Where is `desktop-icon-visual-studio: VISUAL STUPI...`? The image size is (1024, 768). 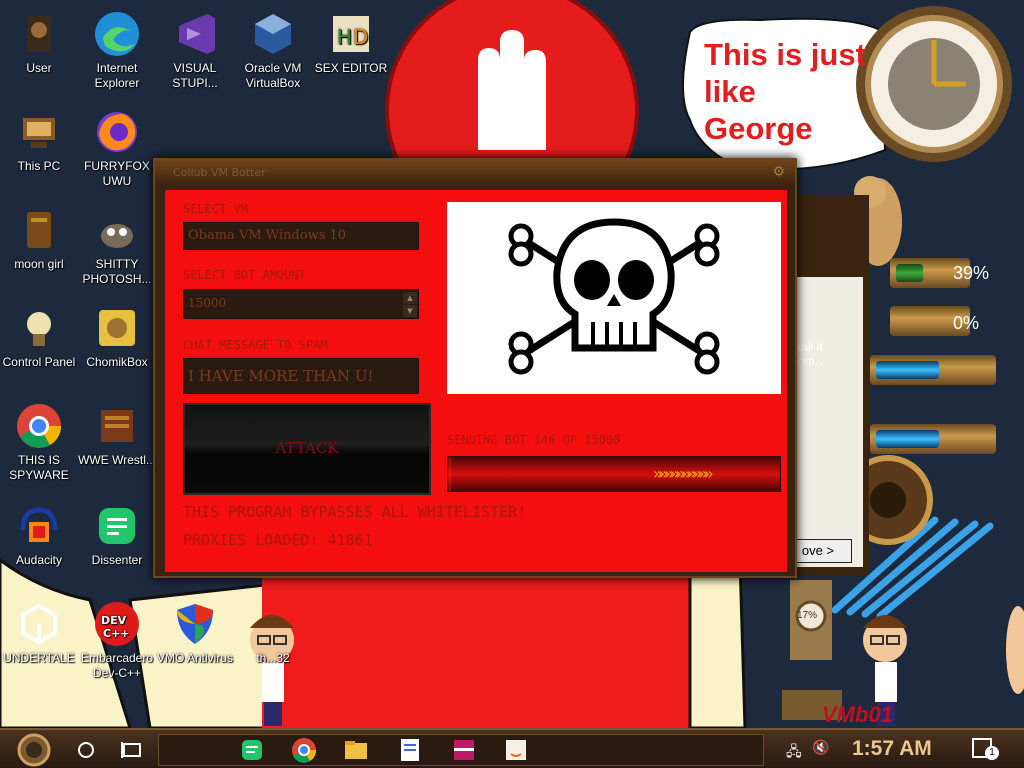 desktop-icon-visual-studio: VISUAL STUPI... is located at coordinates (195, 50).